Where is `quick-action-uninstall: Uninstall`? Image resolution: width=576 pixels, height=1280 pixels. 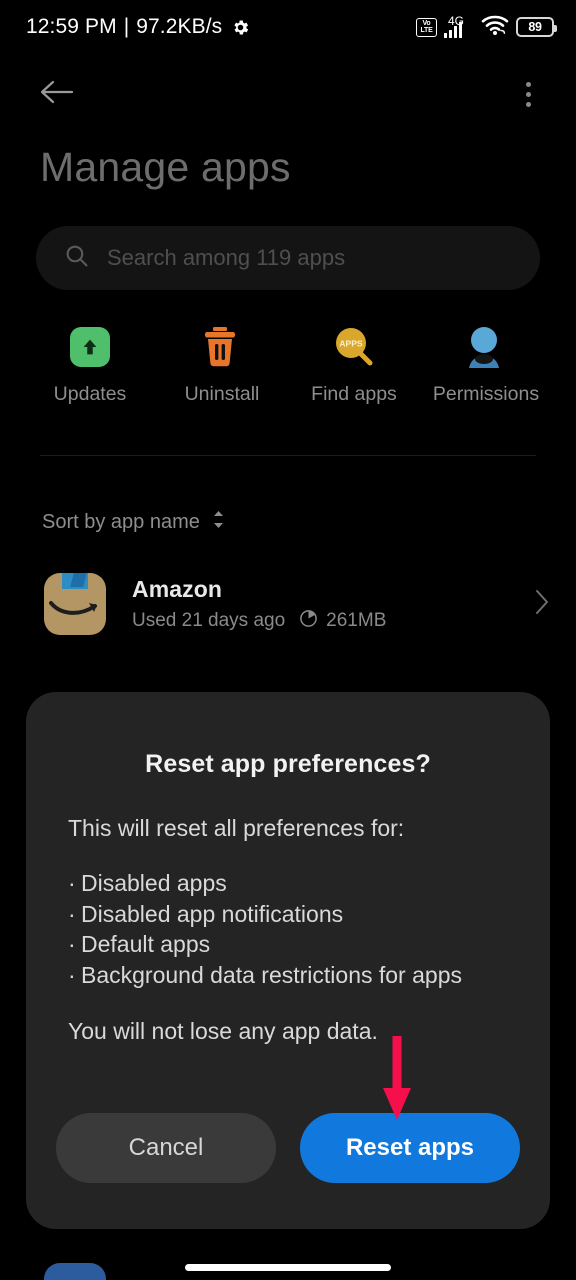 quick-action-uninstall: Uninstall is located at coordinates (222, 365).